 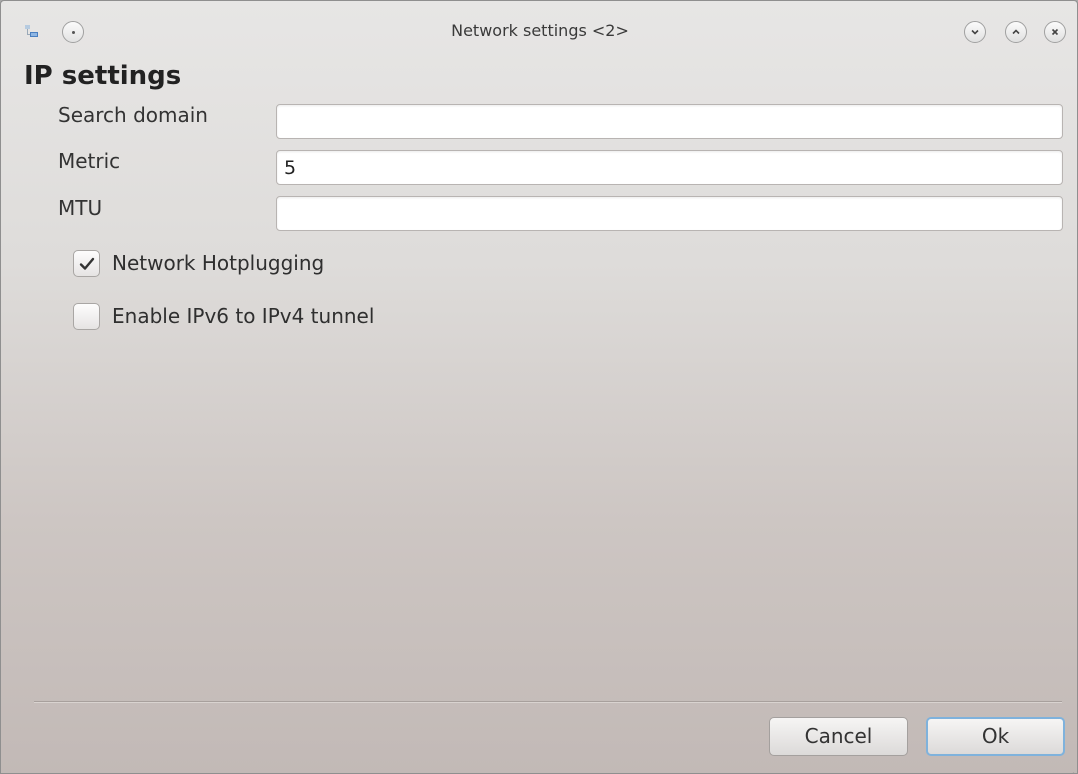 What do you see at coordinates (669, 167) in the screenshot?
I see `metric-input` at bounding box center [669, 167].